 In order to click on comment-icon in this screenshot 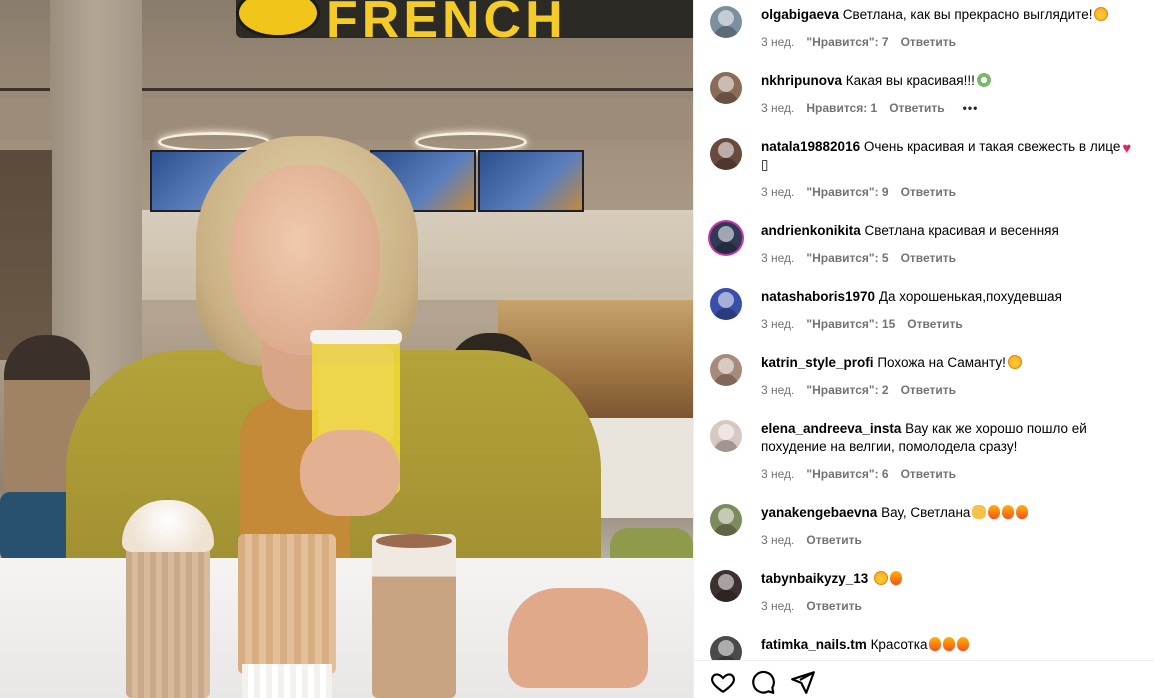, I will do `click(763, 682)`.